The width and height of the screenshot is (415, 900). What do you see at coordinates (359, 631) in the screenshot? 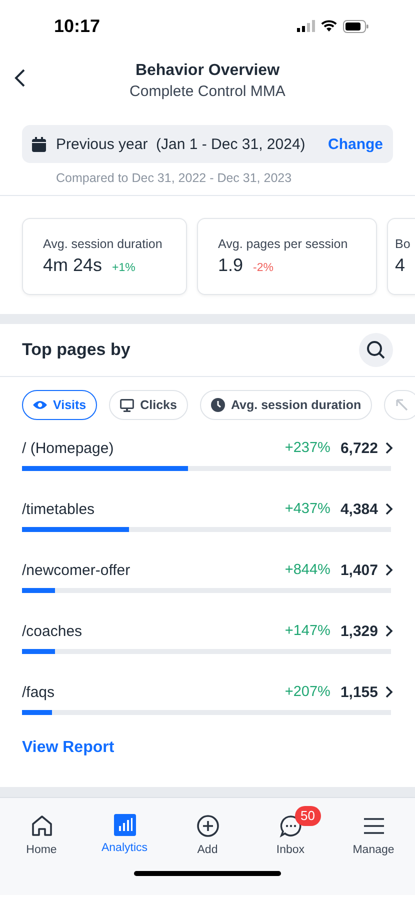
I see `page-visits: 1,329` at bounding box center [359, 631].